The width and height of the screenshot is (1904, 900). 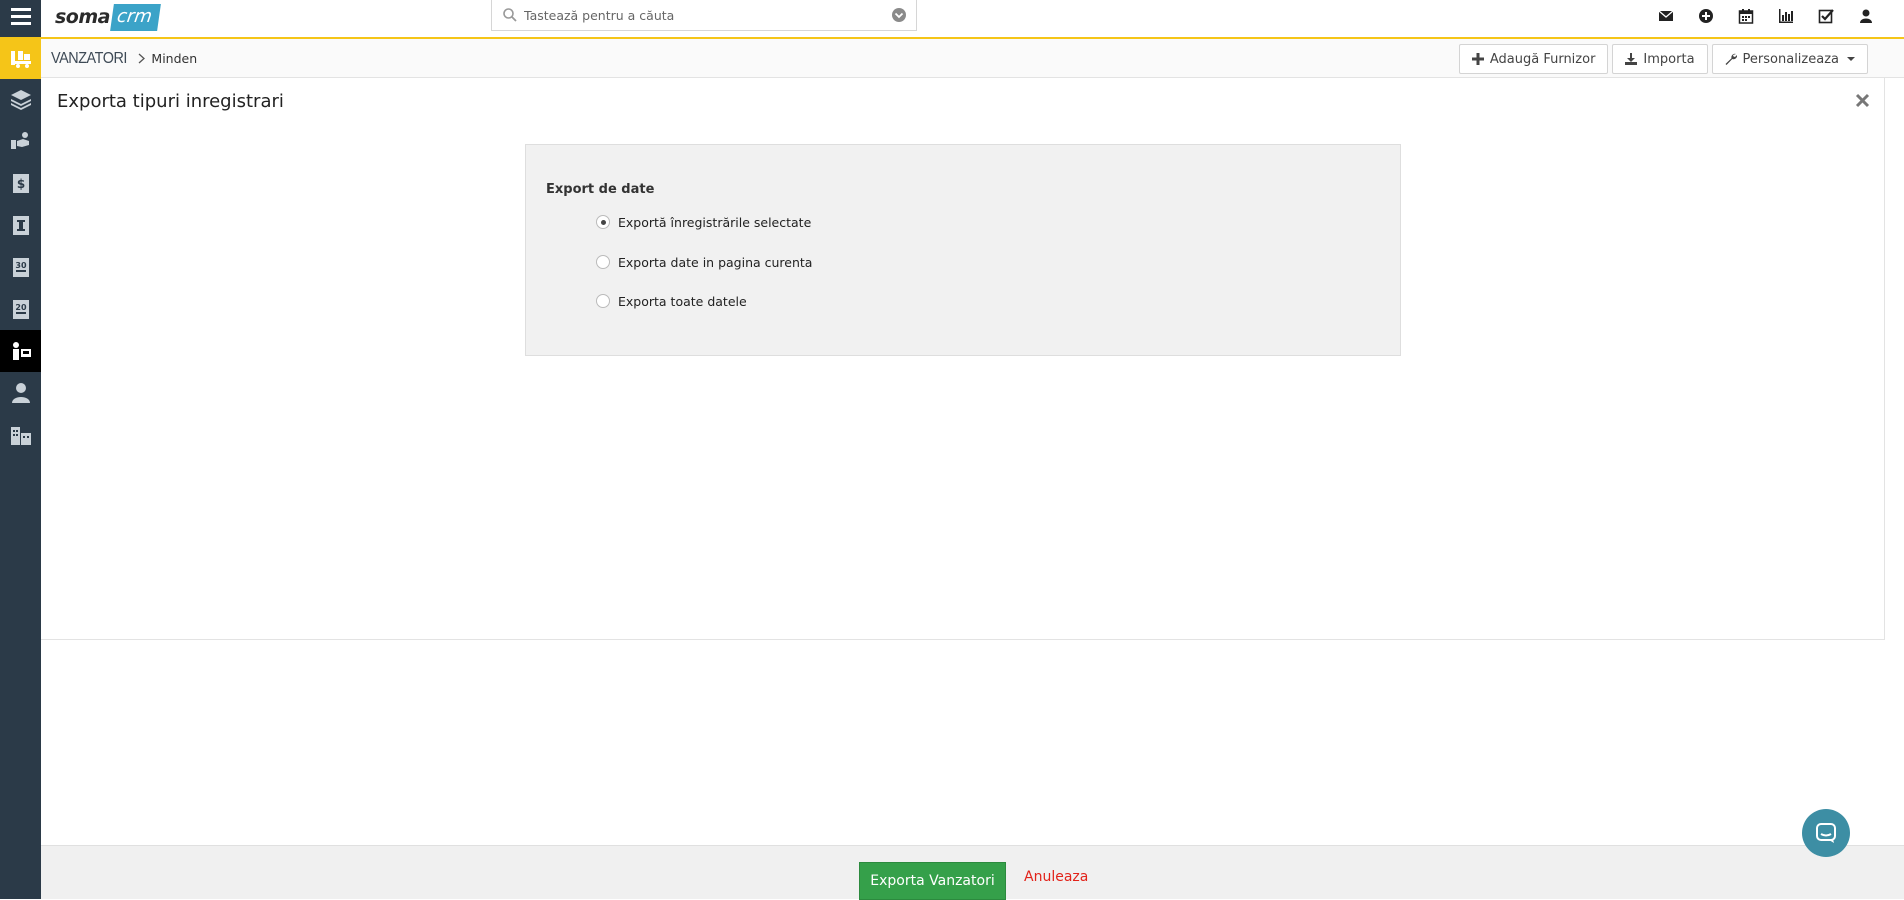 I want to click on import-button: Importa, so click(x=1660, y=59).